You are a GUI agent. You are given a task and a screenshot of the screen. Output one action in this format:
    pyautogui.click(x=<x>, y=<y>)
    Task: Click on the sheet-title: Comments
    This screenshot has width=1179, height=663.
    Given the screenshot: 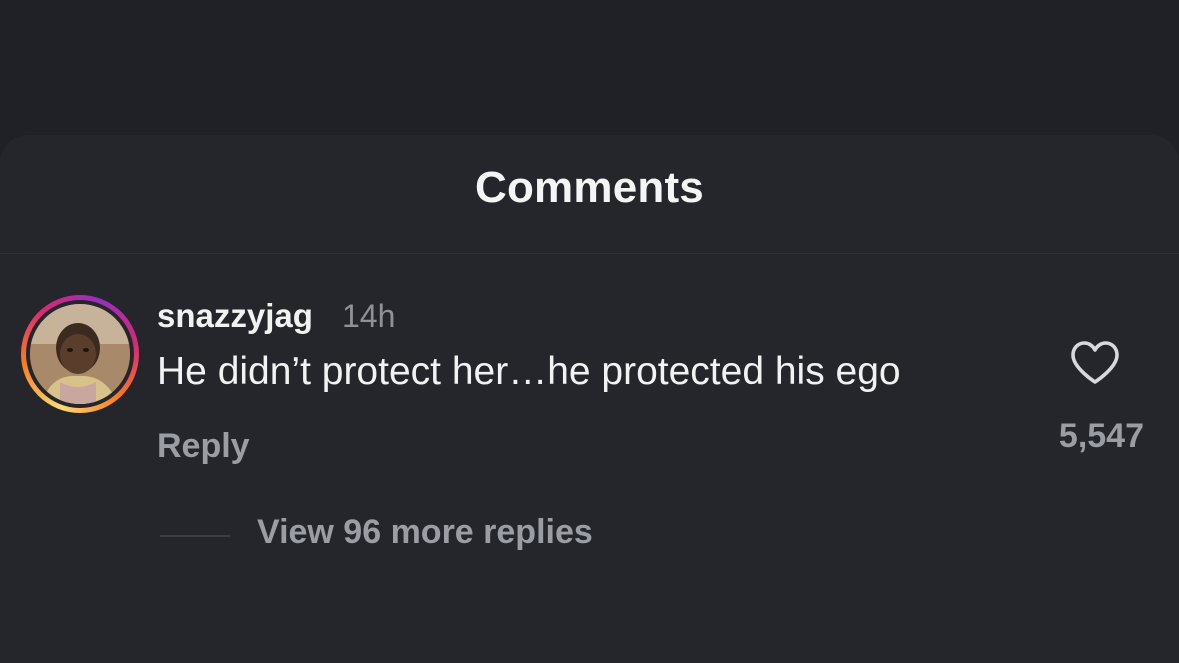 What is the action you would take?
    pyautogui.click(x=589, y=187)
    